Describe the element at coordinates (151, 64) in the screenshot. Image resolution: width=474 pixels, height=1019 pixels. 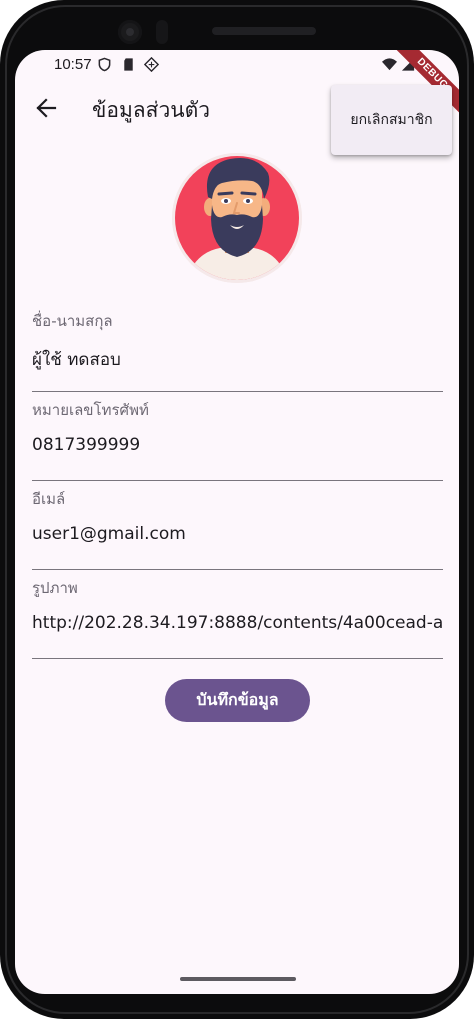
I see `debug-badge-icon` at that location.